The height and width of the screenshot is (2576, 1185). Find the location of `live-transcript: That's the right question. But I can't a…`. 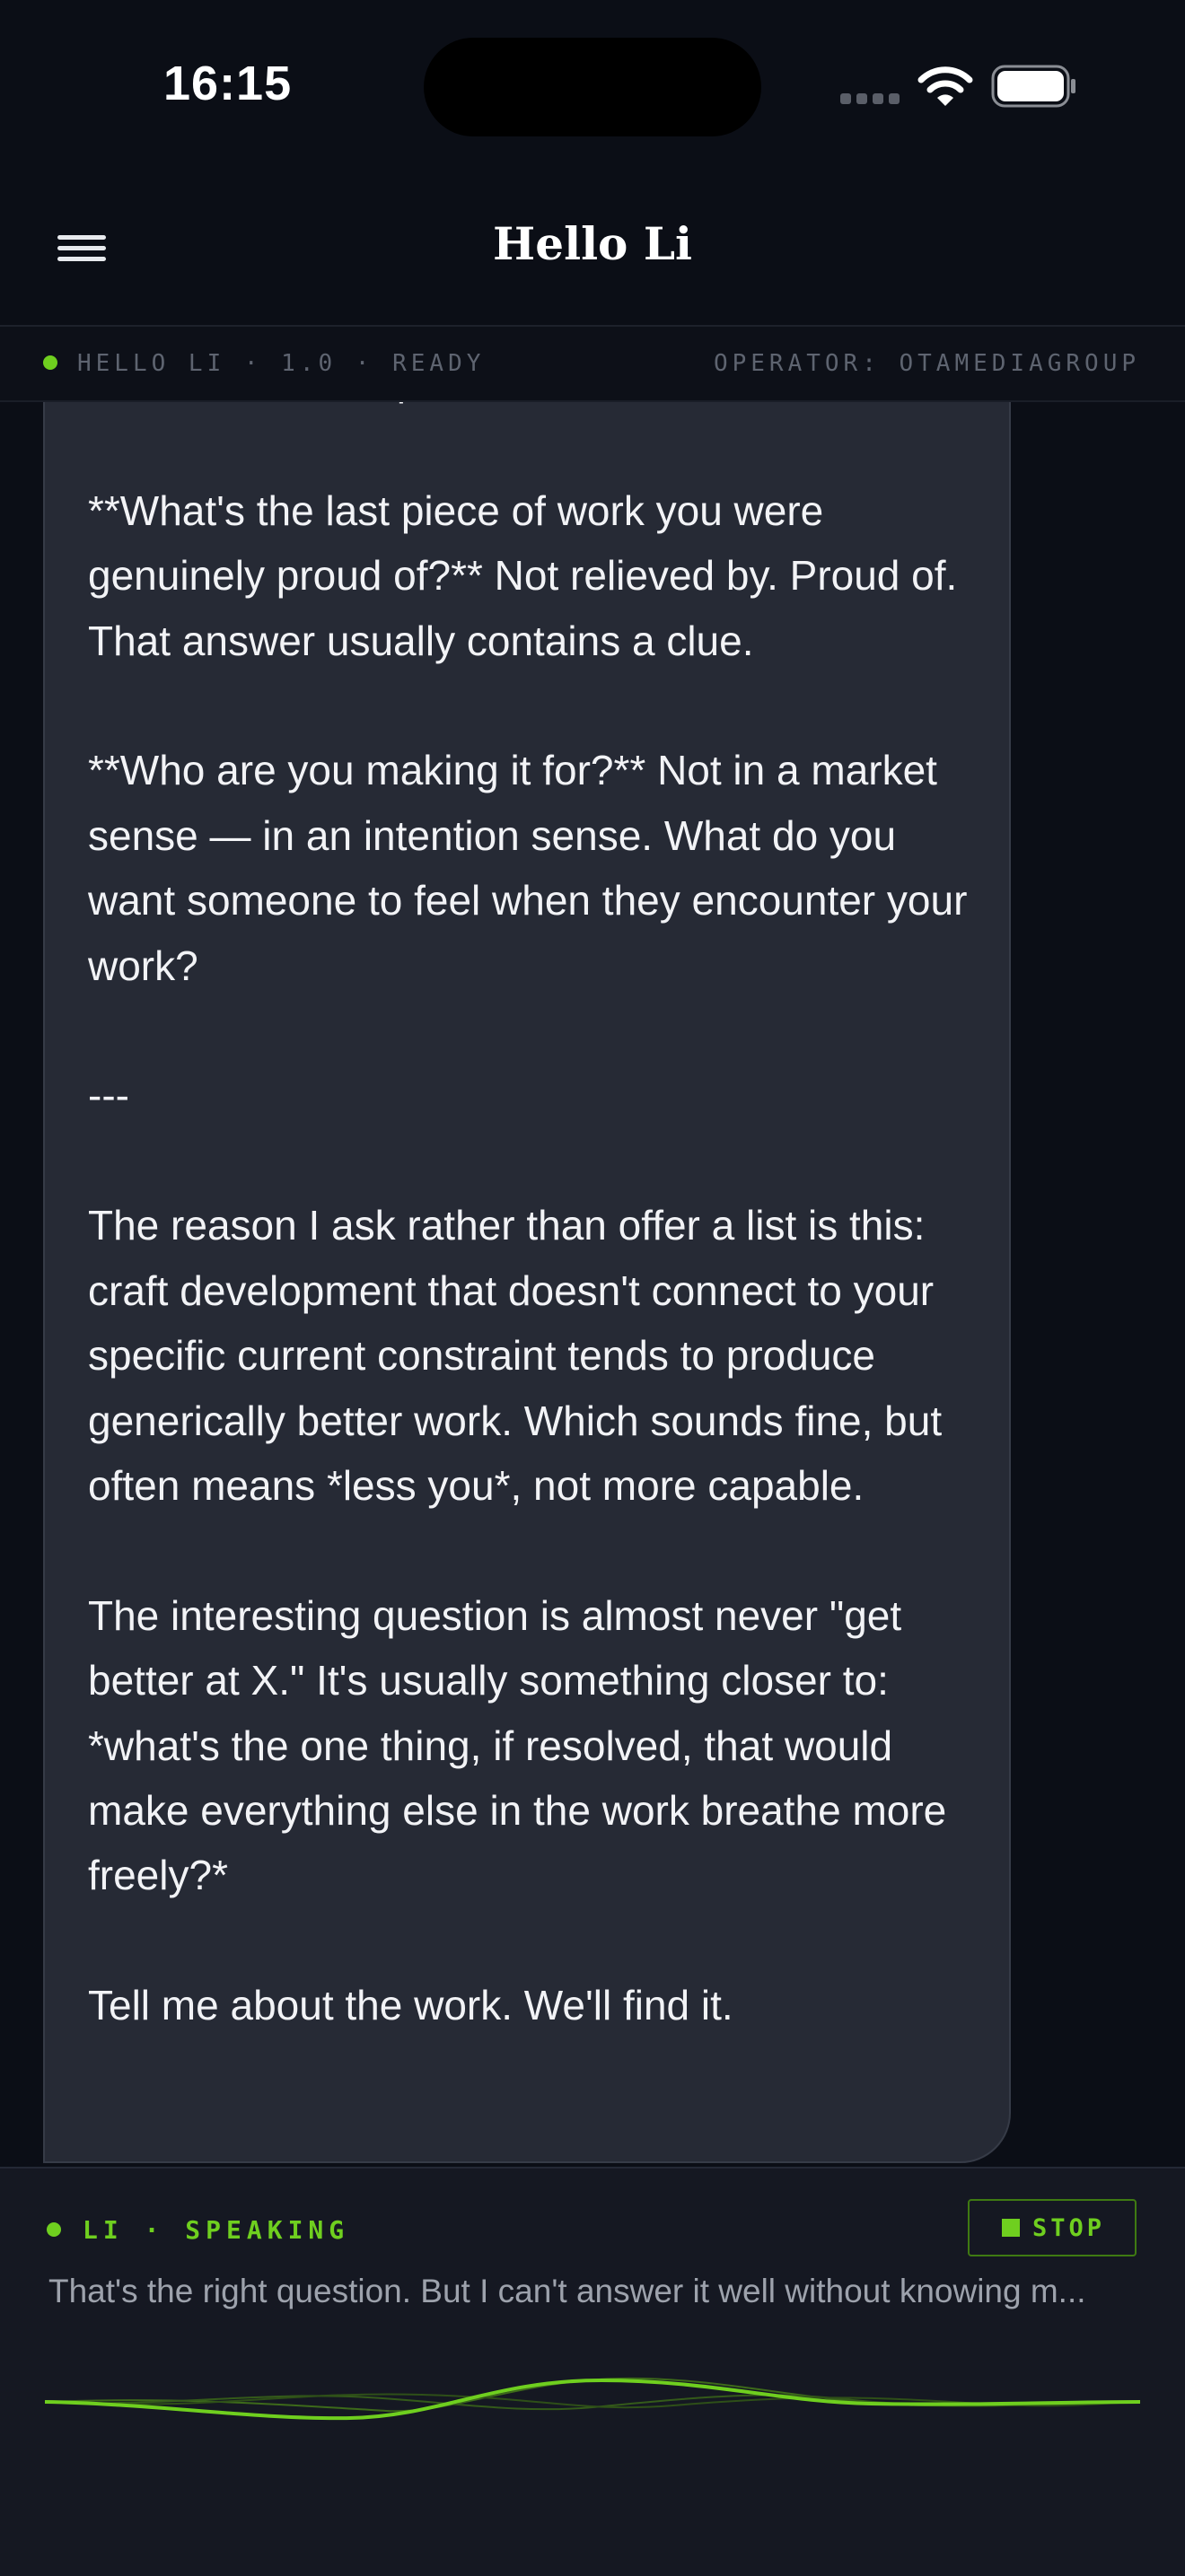

live-transcript: That's the right question. But I can't a… is located at coordinates (567, 2291).